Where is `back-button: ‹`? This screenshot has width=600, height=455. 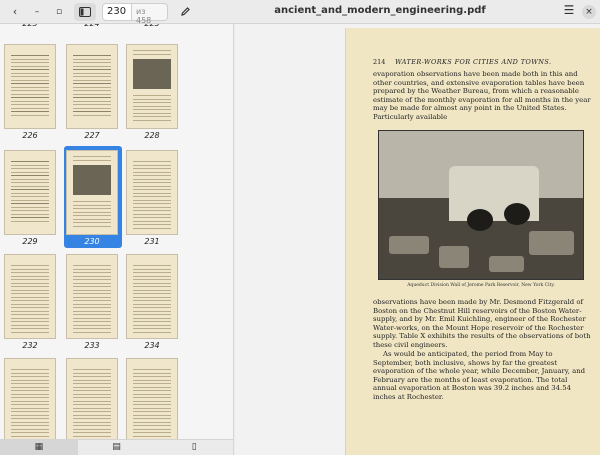 back-button: ‹ is located at coordinates (15, 12).